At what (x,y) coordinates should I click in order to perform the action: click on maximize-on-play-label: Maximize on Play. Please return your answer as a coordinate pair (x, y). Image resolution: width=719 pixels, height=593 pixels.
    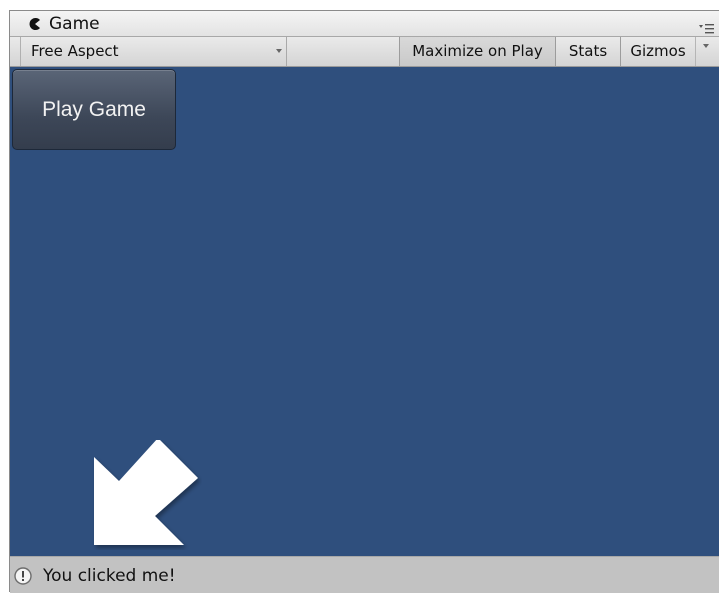
    Looking at the image, I should click on (477, 51).